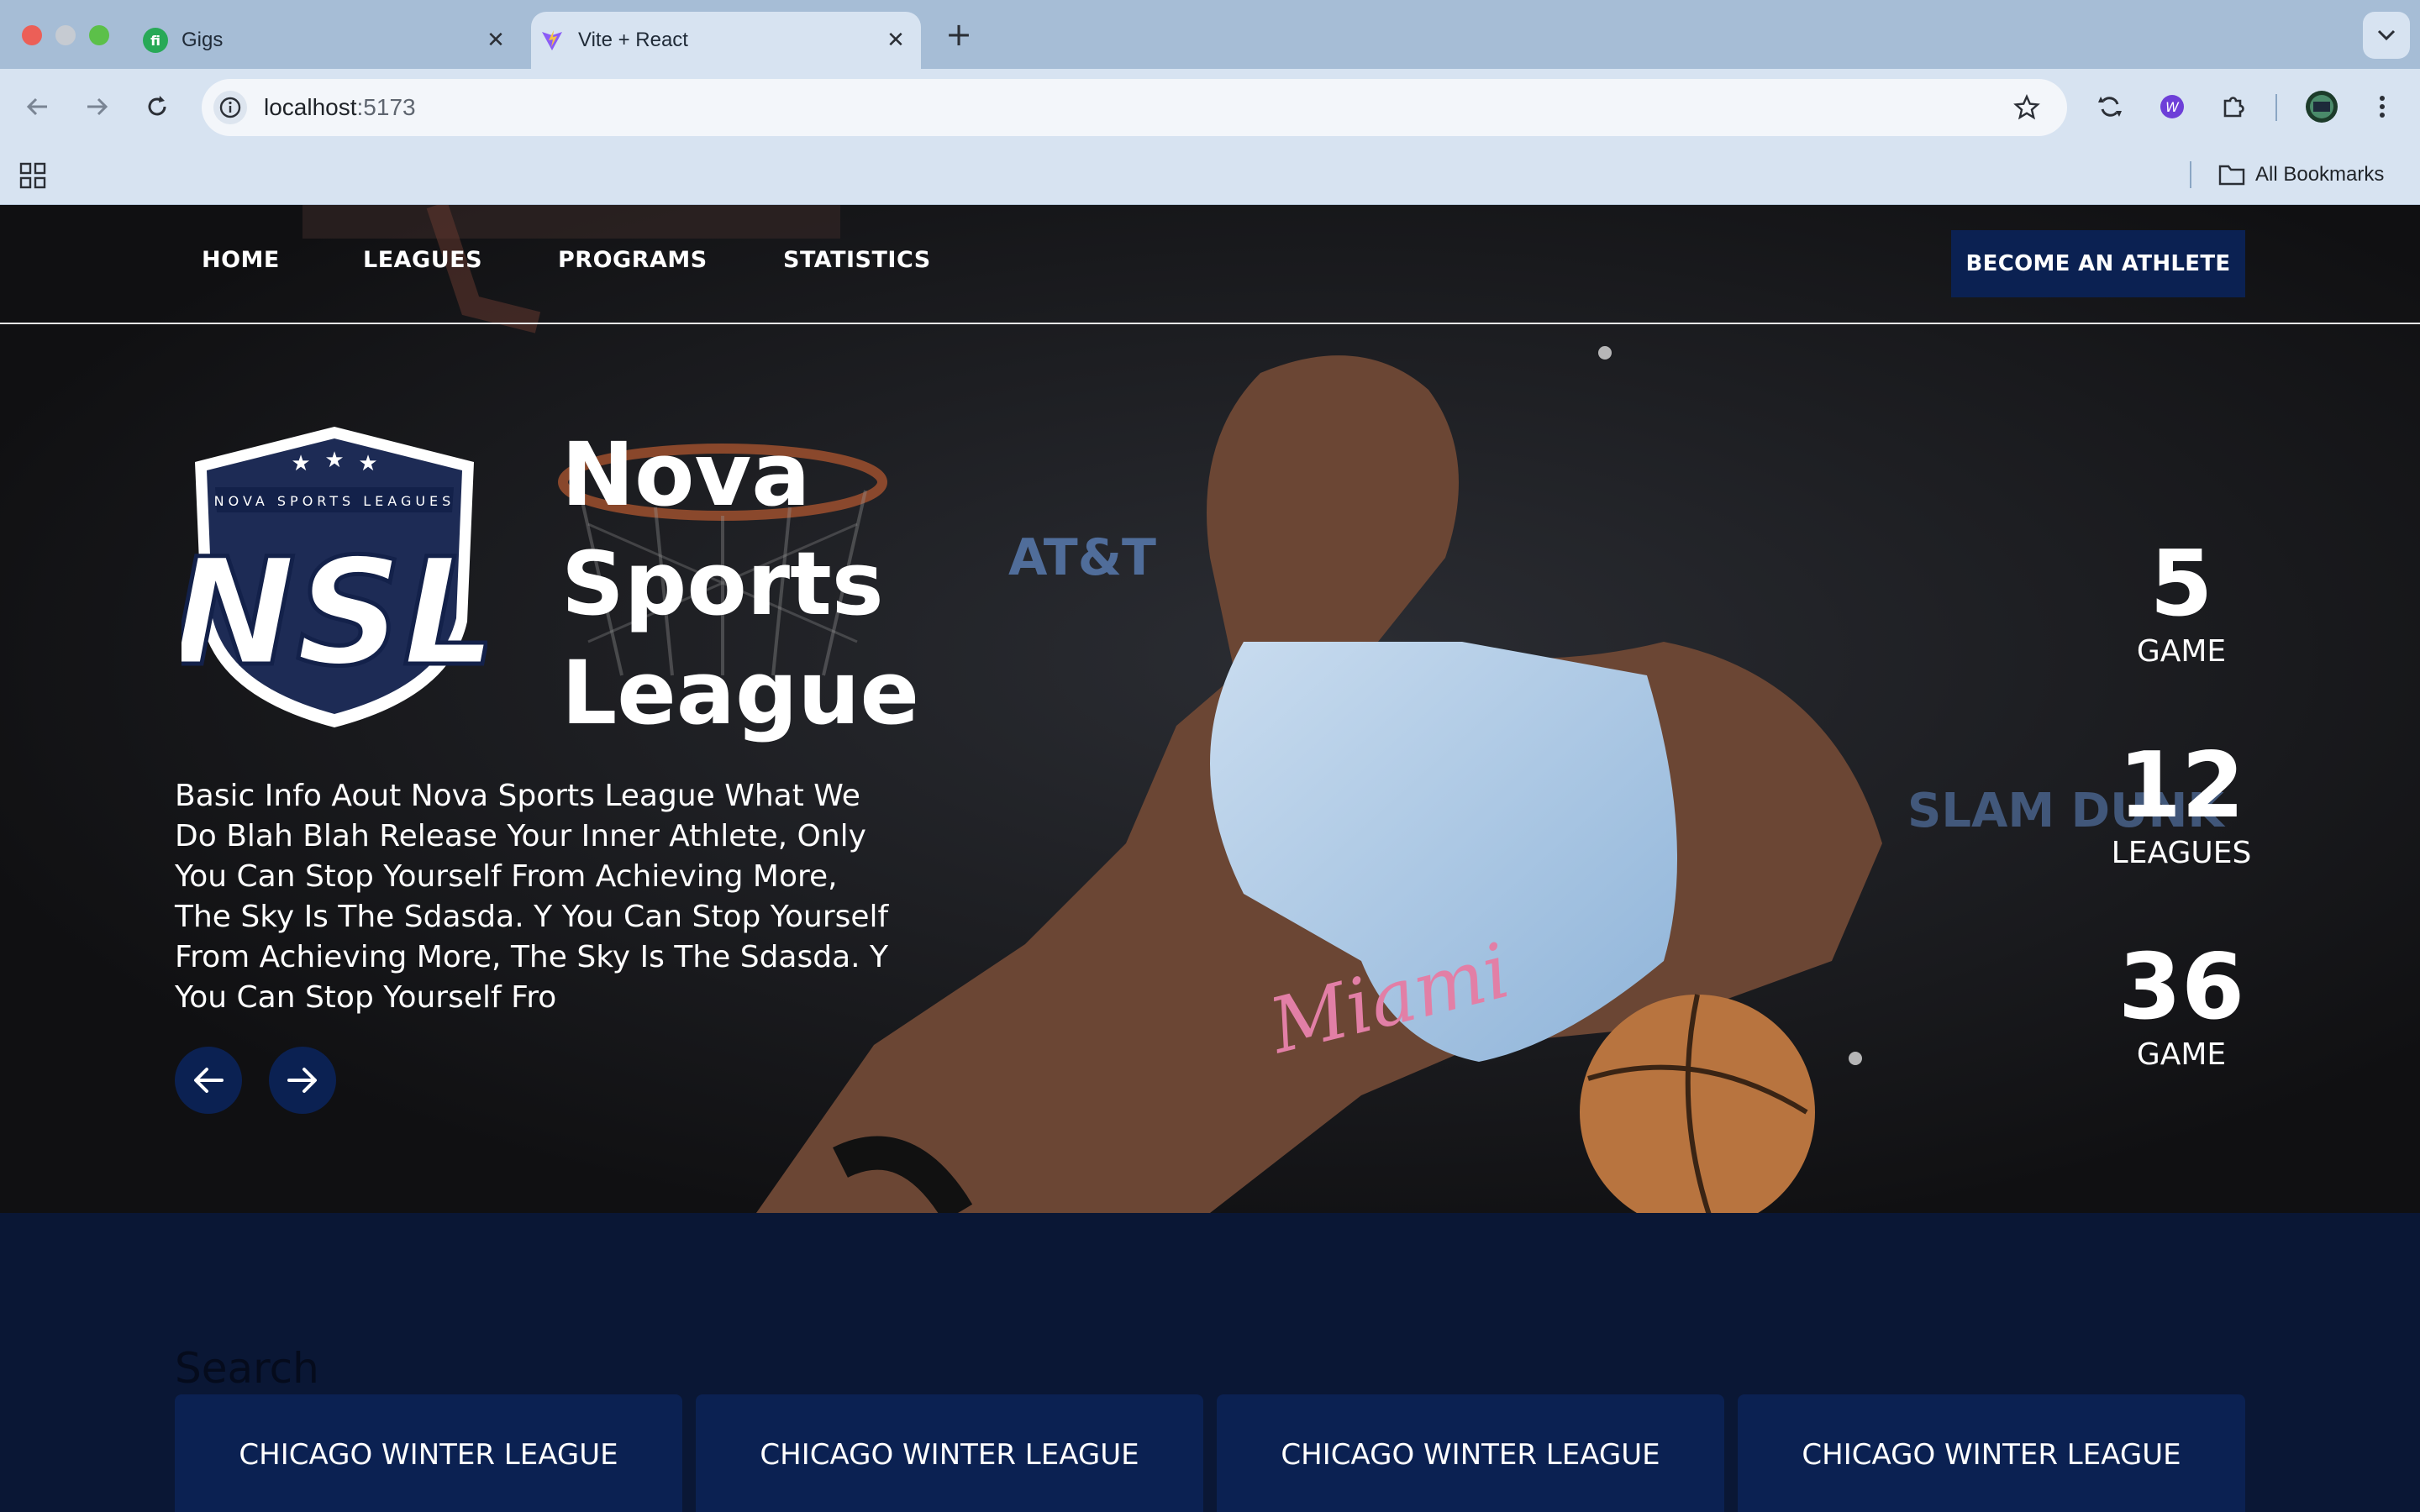 This screenshot has height=1512, width=2420. I want to click on nsl-shield-logo: NOVA SPORTS LEAGUES ★ ★ ★ NSL, so click(334, 577).